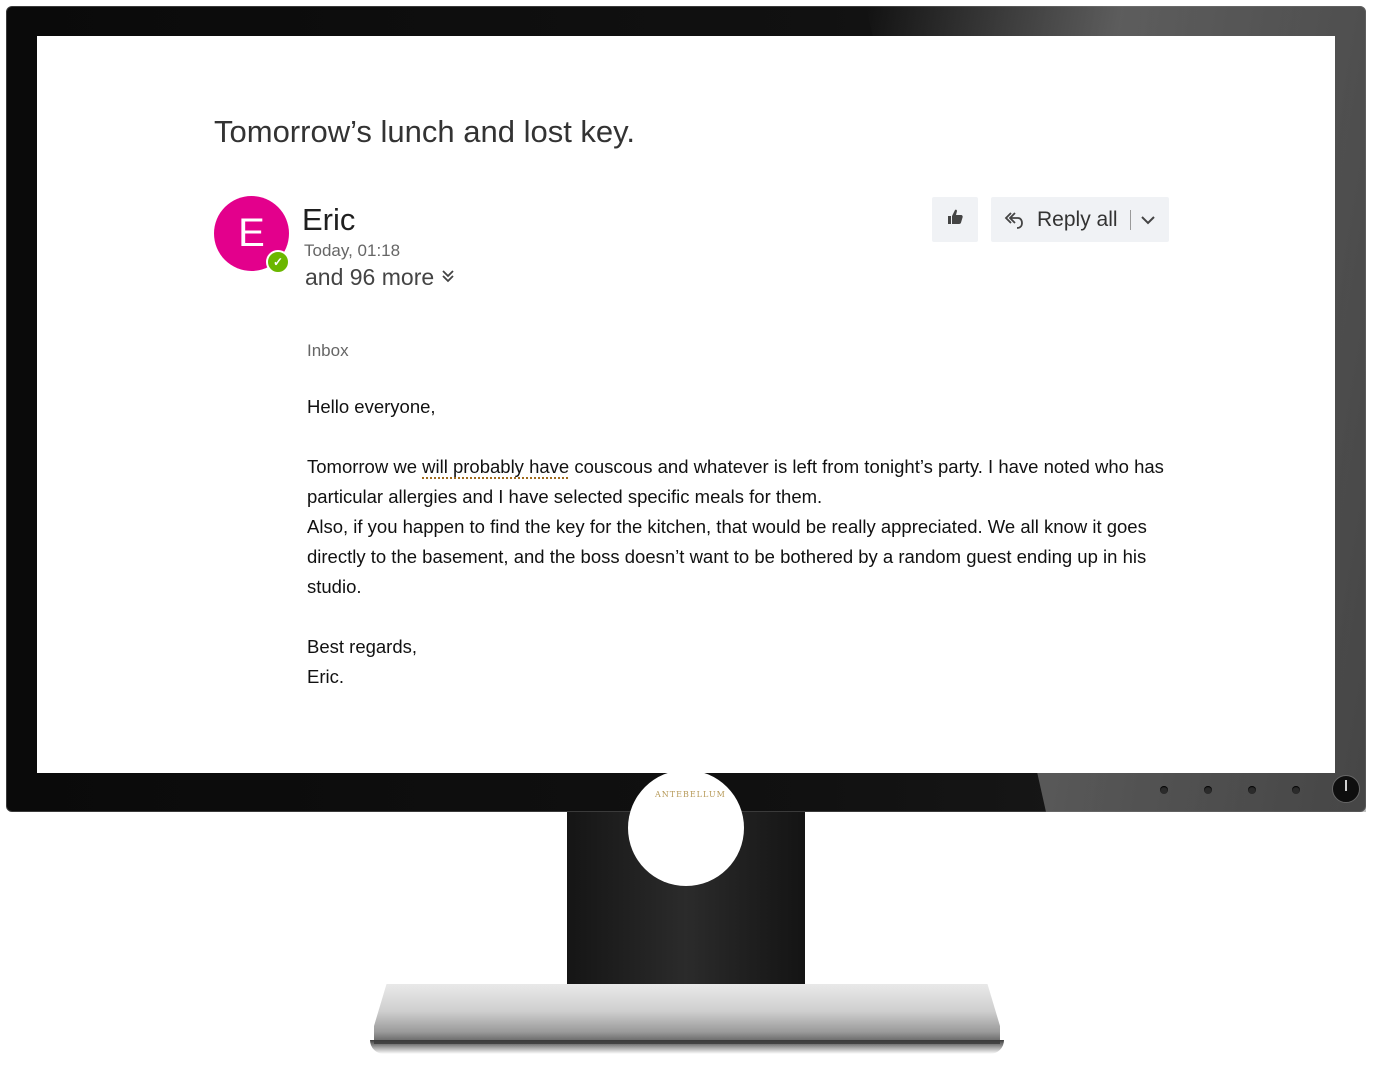  Describe the element at coordinates (328, 220) in the screenshot. I see `sender-name: Eric` at that location.